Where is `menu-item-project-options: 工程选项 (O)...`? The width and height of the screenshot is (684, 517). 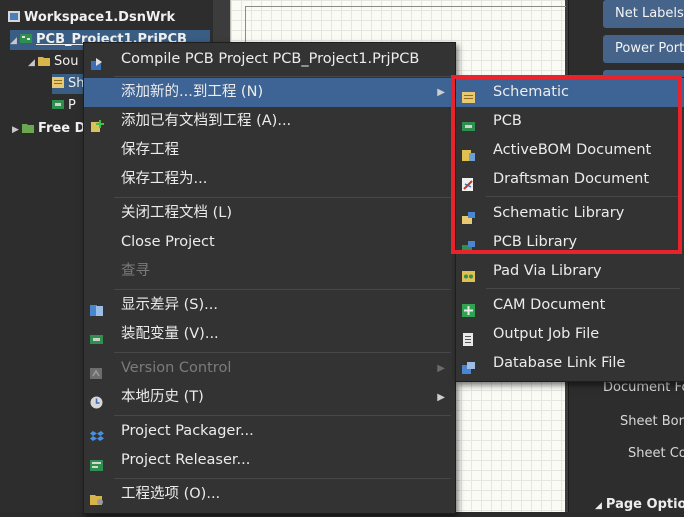 menu-item-project-options: 工程选项 (O)... is located at coordinates (269, 494).